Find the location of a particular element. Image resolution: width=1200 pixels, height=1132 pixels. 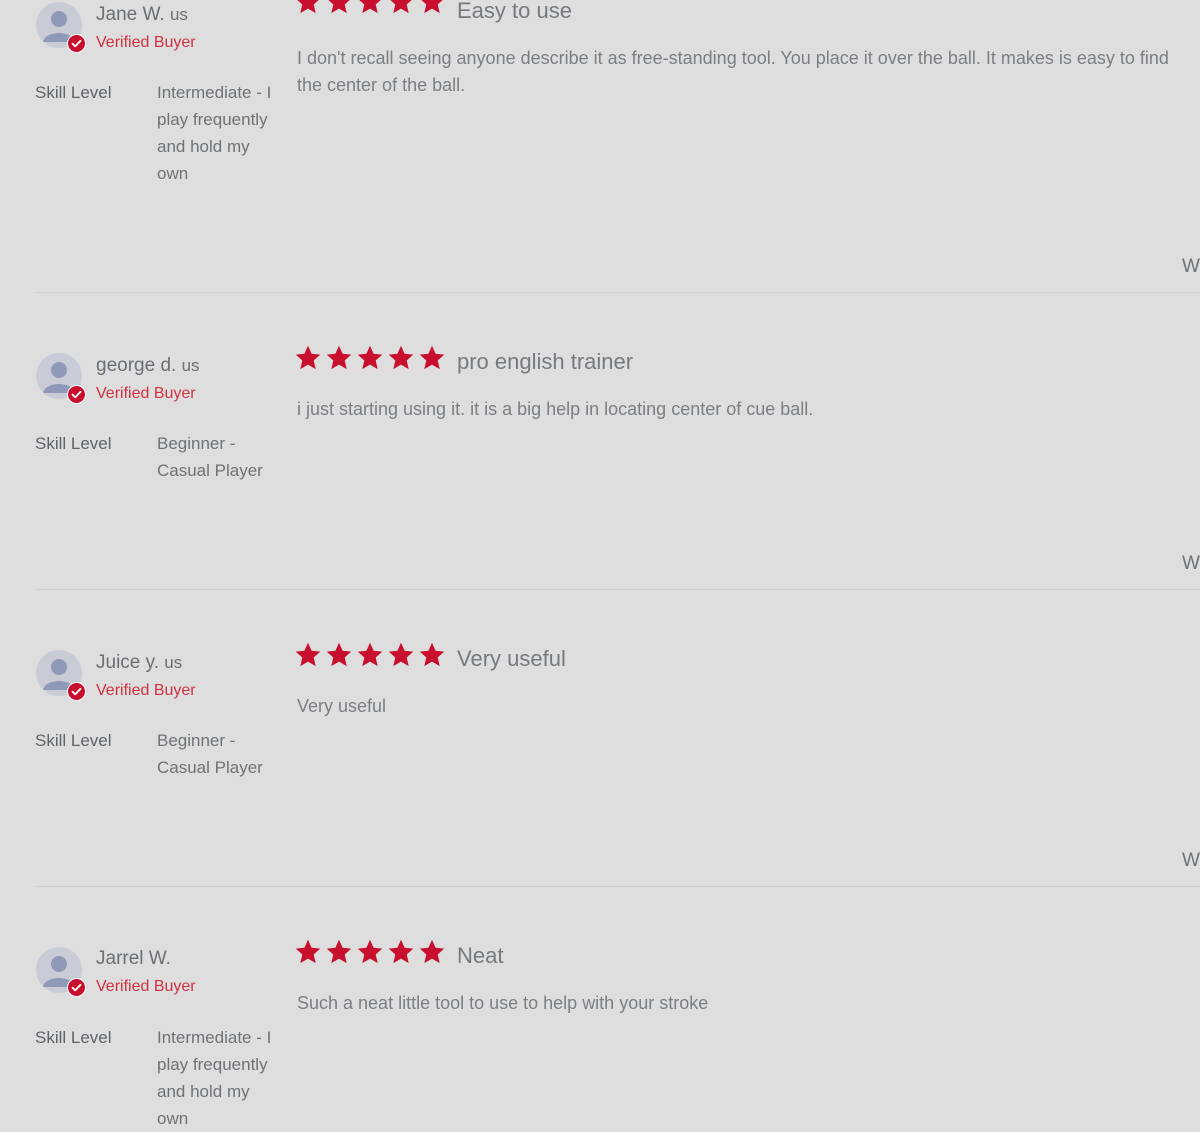

reviewer-name: Jane W. us is located at coordinates (142, 15).